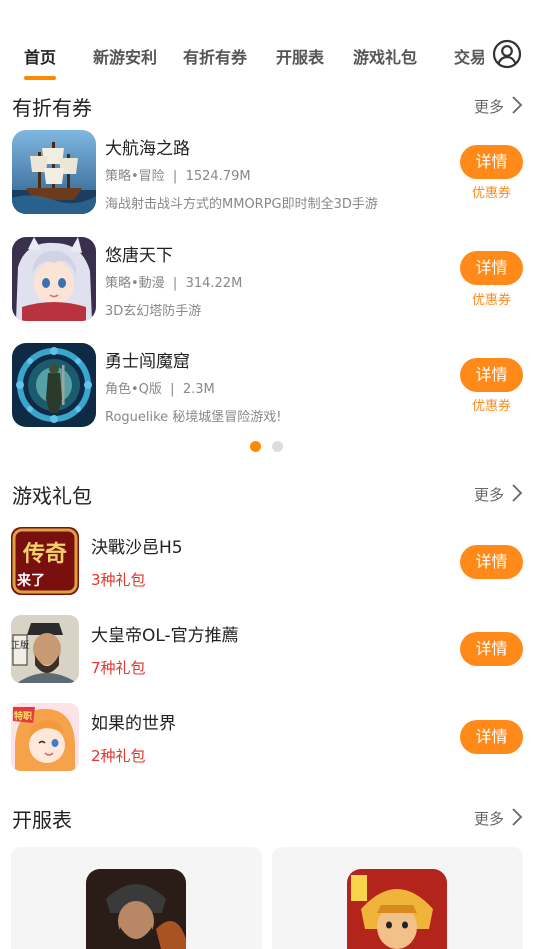 Image resolution: width=534 pixels, height=949 pixels. What do you see at coordinates (20, 645) in the screenshot?
I see `svg-text: 正版` at bounding box center [20, 645].